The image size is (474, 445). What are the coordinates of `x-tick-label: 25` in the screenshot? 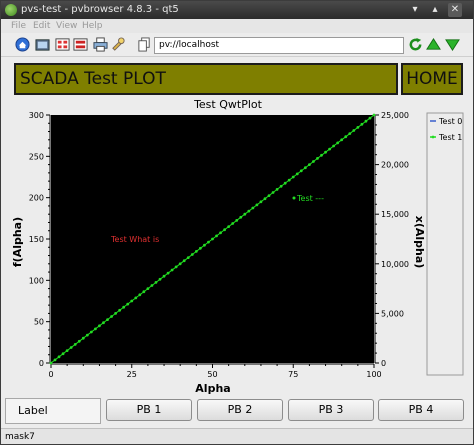 It's located at (132, 374).